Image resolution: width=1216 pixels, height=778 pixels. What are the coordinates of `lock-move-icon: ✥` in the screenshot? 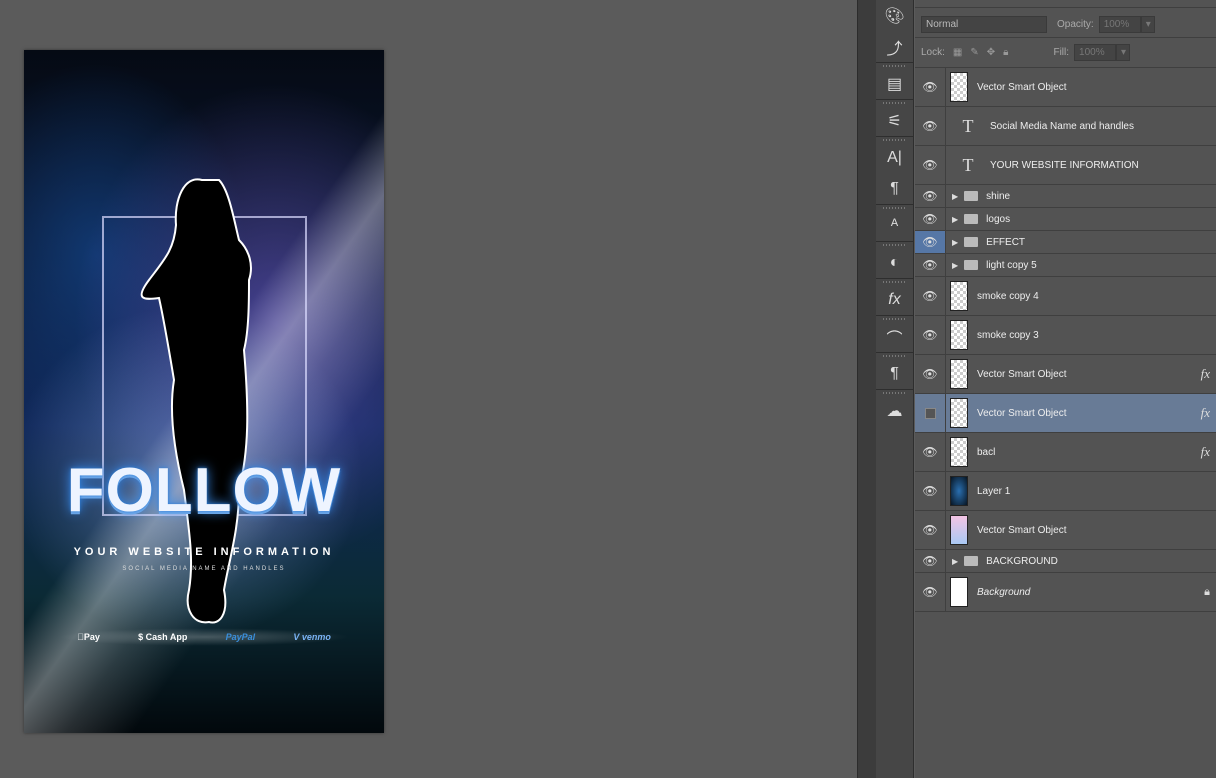 It's located at (991, 52).